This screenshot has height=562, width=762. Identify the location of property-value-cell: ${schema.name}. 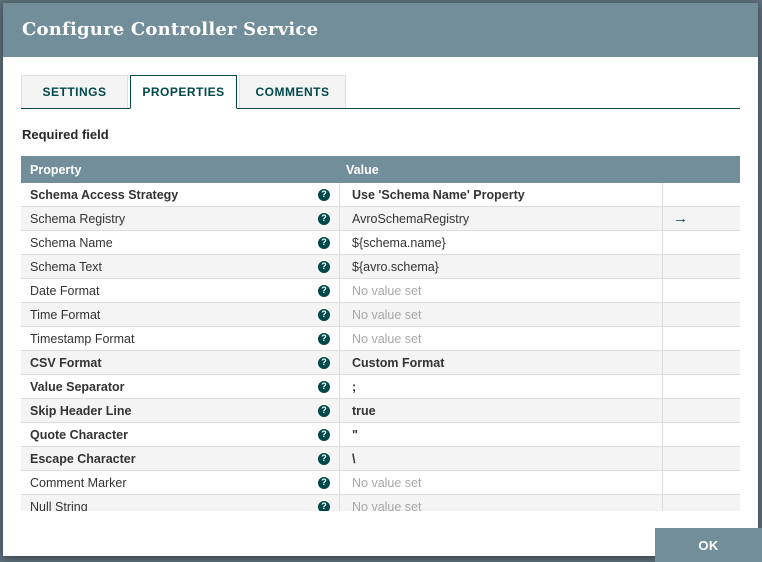
(501, 242).